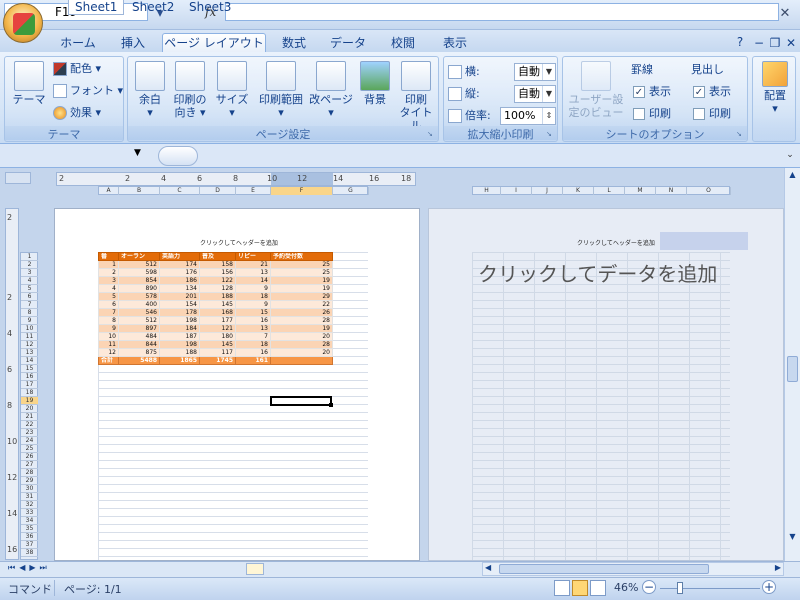  I want to click on table-cell: 14, so click(253, 280).